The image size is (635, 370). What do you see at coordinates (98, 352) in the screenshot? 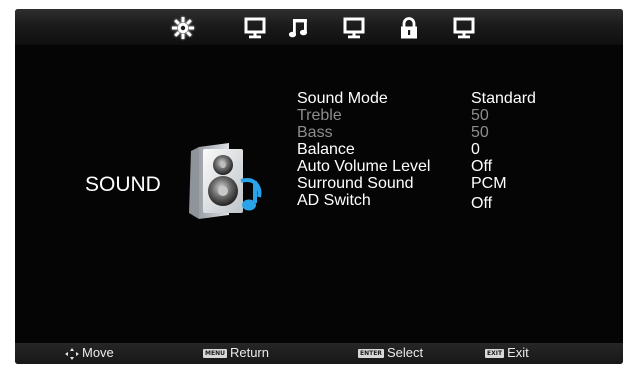
I see `hint-move-label: Move` at bounding box center [98, 352].